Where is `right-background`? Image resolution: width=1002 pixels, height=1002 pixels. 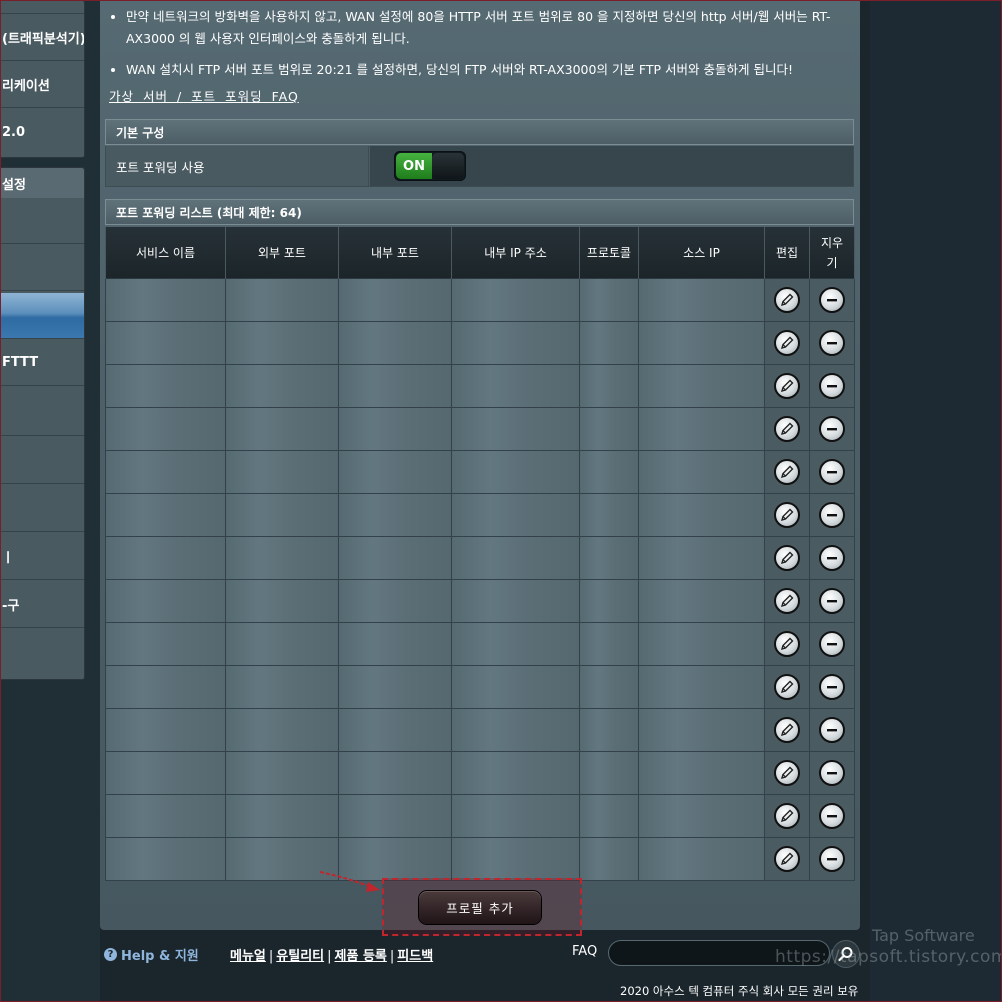 right-background is located at coordinates (936, 501).